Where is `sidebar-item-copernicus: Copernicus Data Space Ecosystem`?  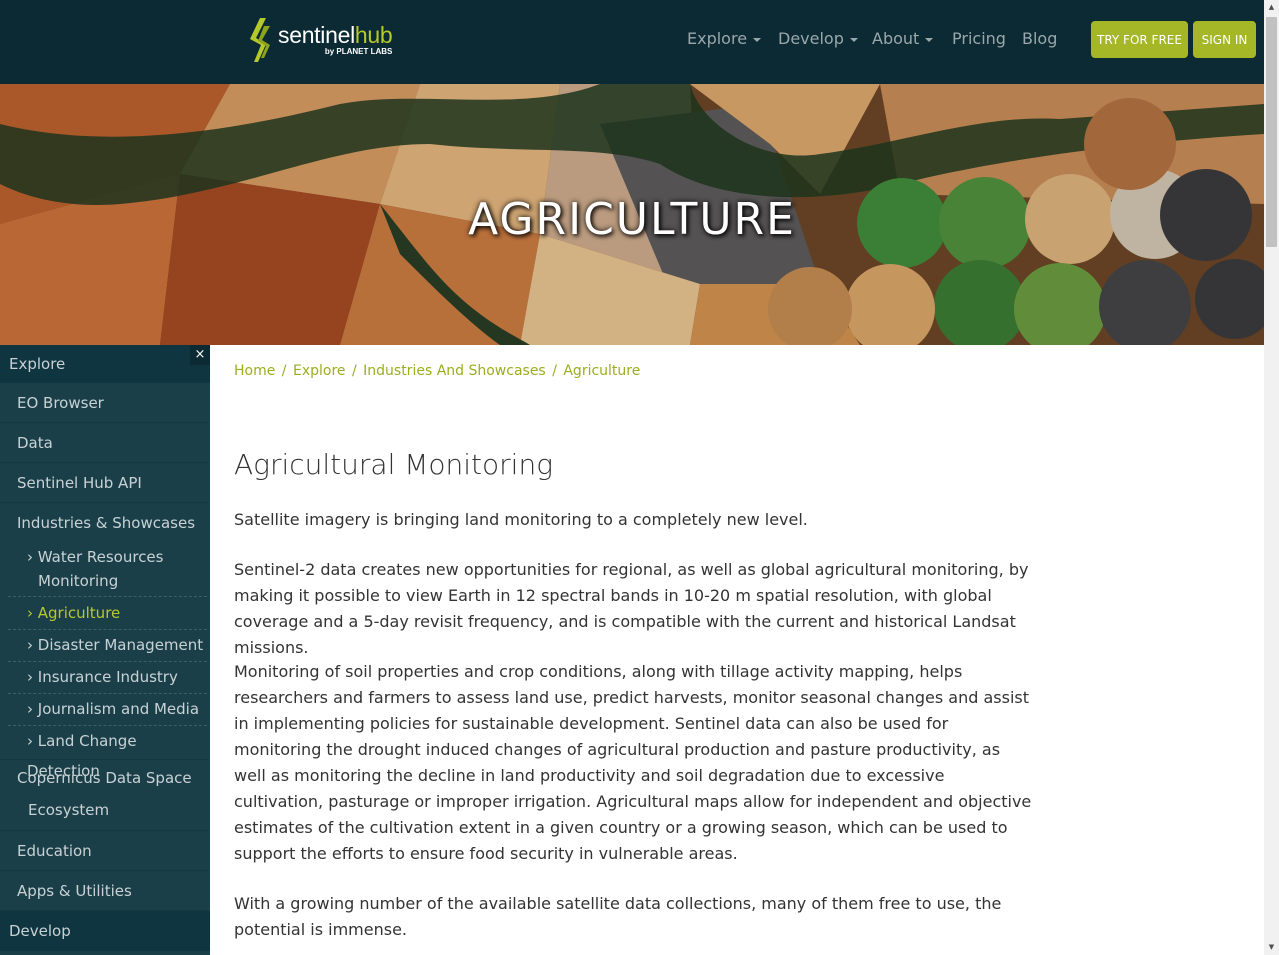
sidebar-item-copernicus: Copernicus Data Space Ecosystem is located at coordinates (104, 795).